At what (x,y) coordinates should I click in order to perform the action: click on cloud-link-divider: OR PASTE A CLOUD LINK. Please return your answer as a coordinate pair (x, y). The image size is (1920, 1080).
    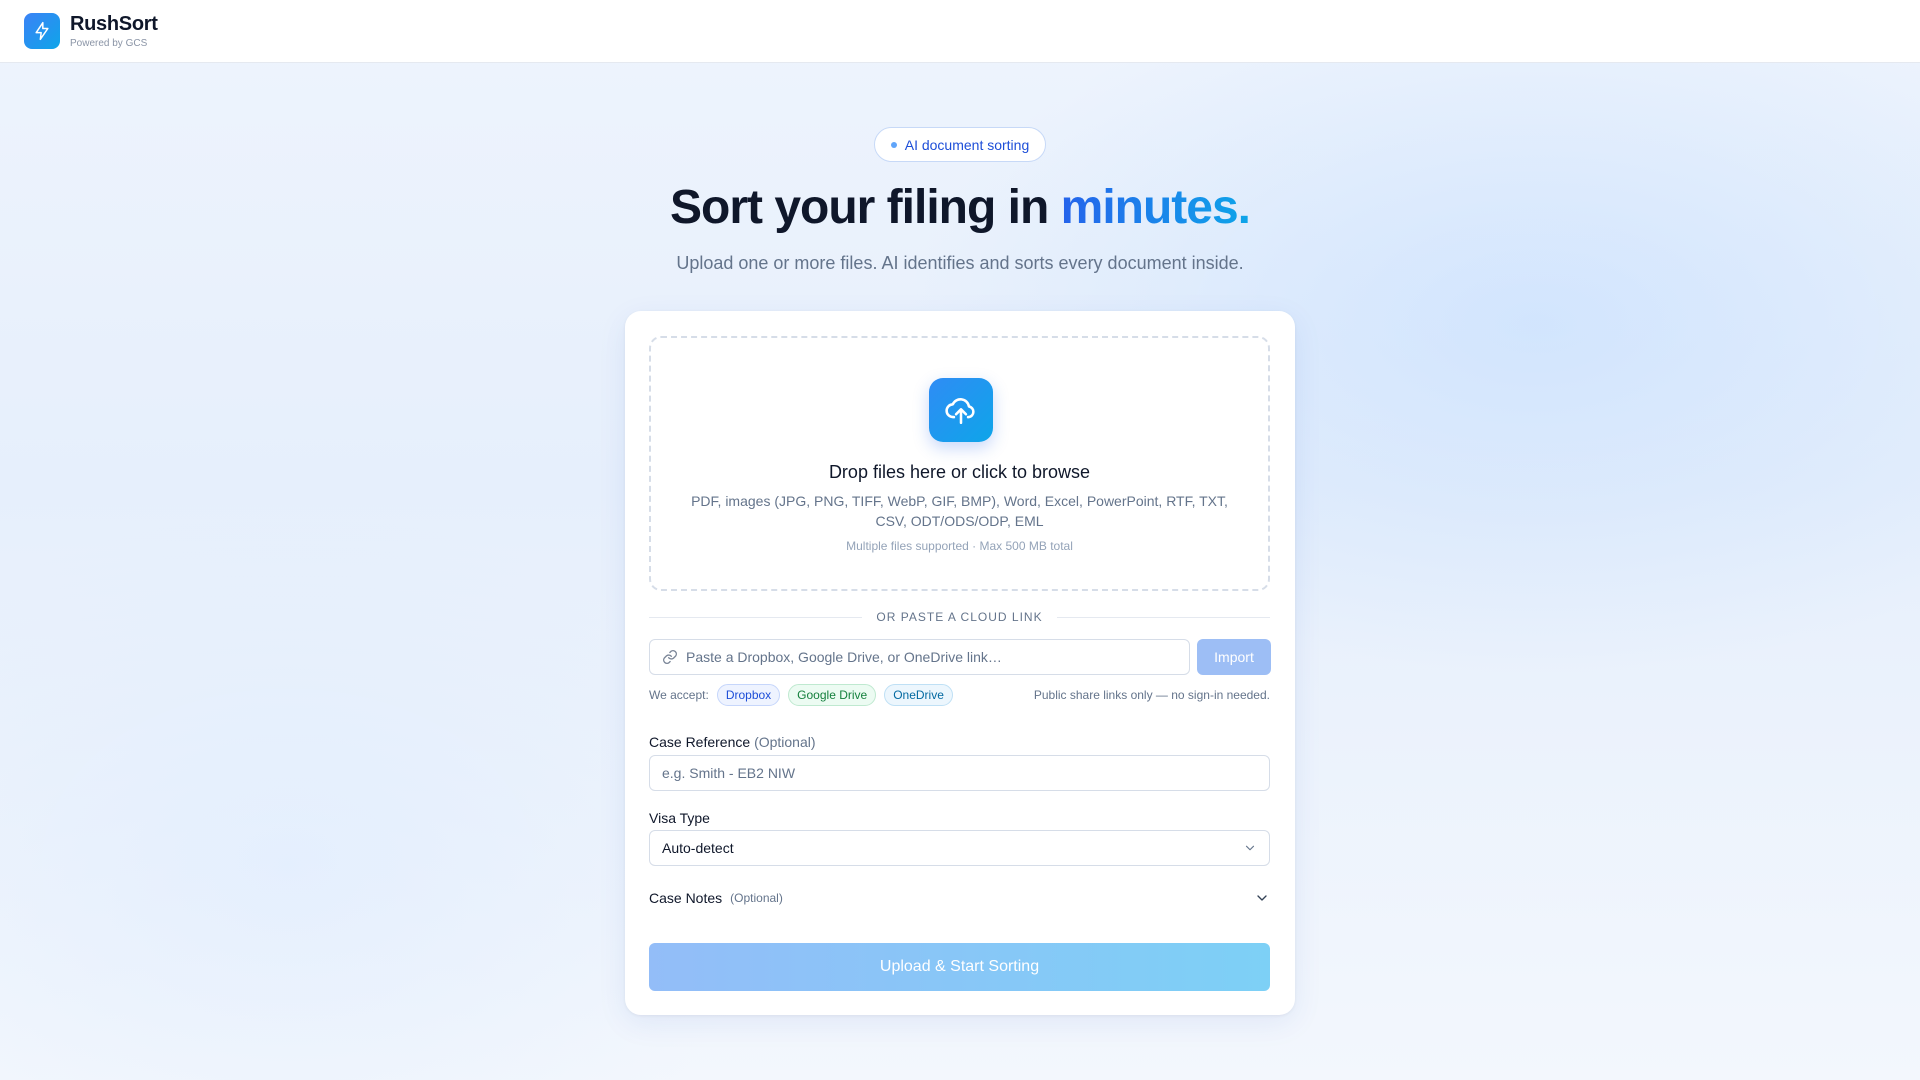
    Looking at the image, I should click on (959, 617).